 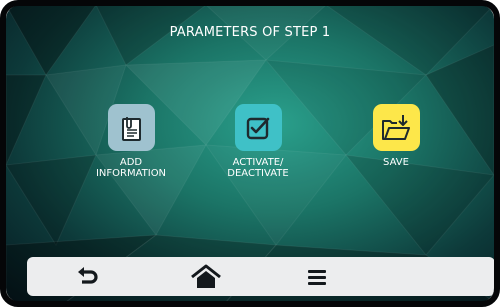 I want to click on save-tile, so click(x=396, y=127).